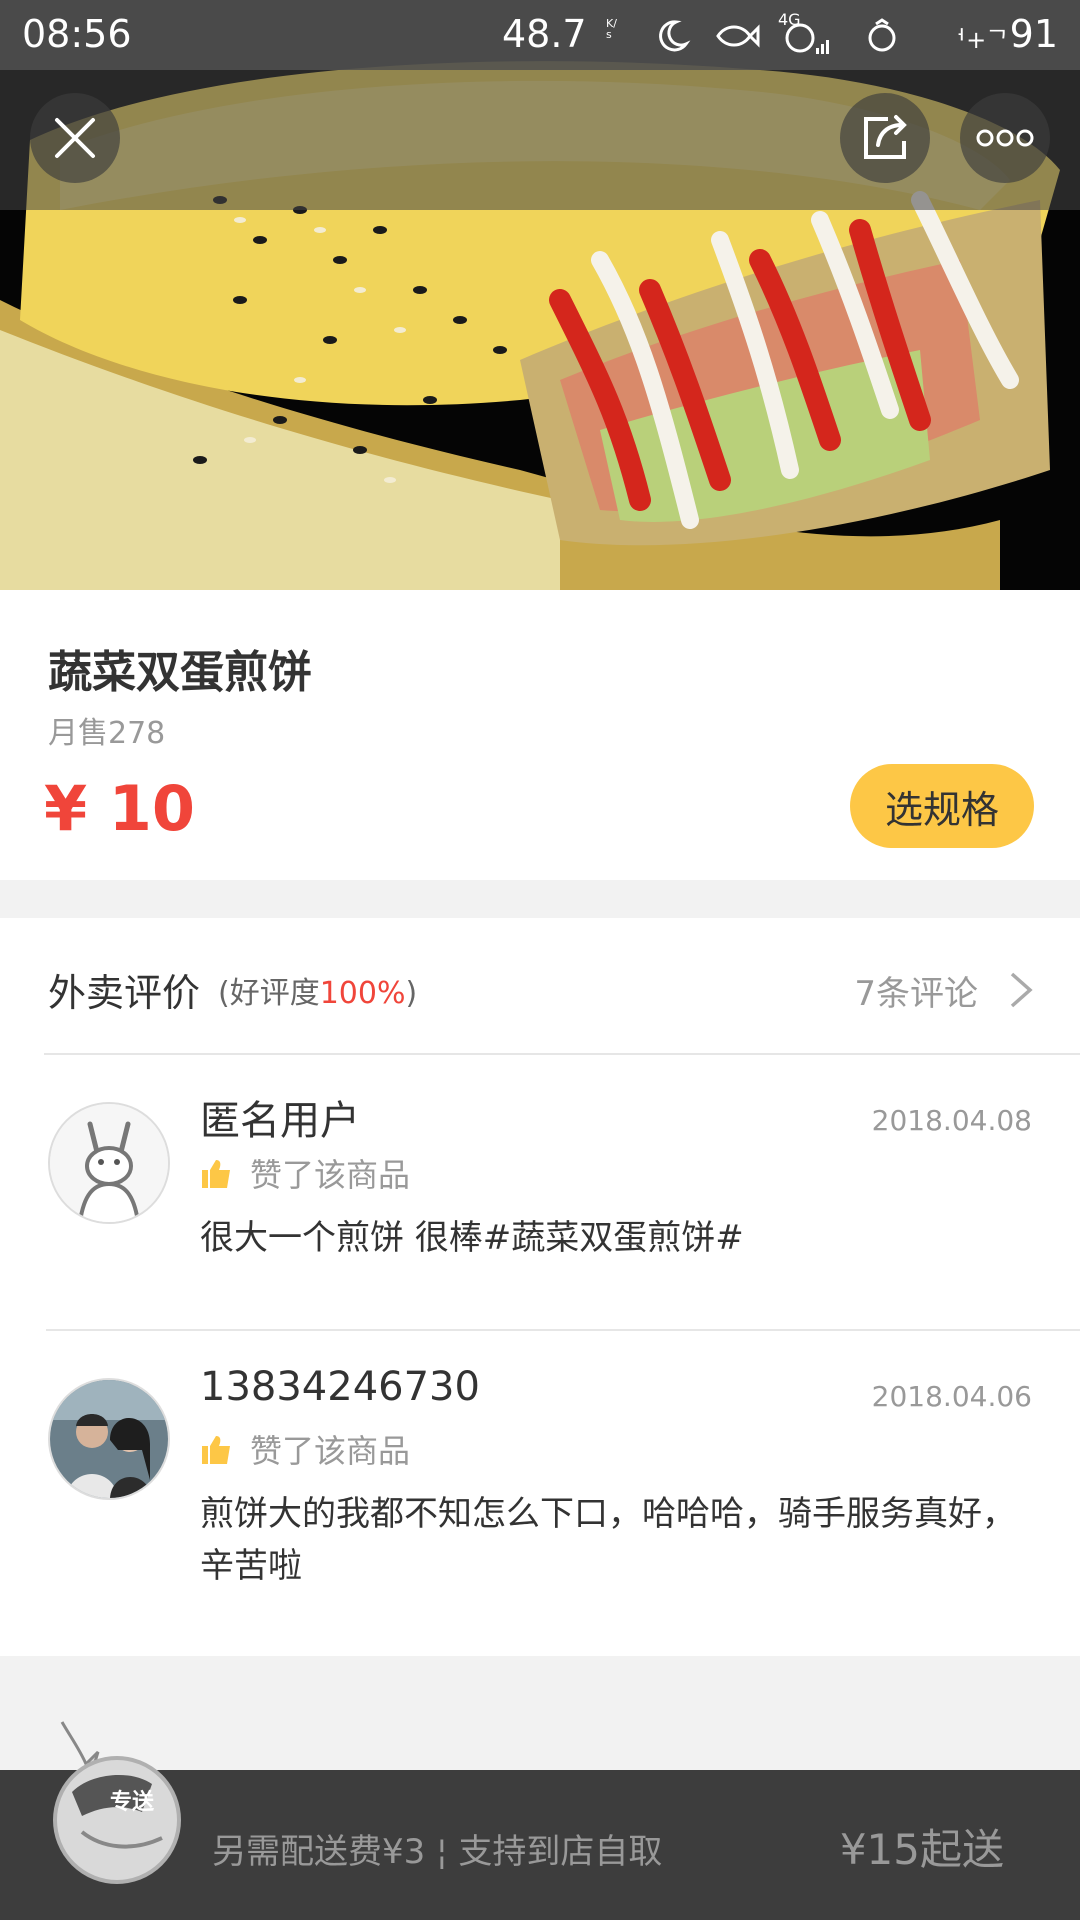 Image resolution: width=1080 pixels, height=1920 pixels. Describe the element at coordinates (922, 1846) in the screenshot. I see `min-order-button: ¥15起送` at that location.